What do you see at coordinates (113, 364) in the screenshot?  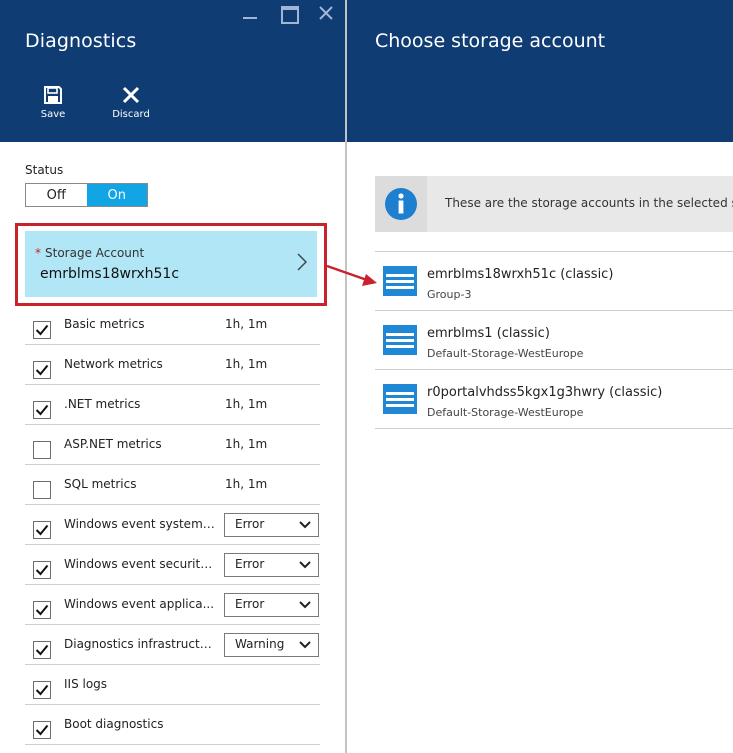 I see `metric-name: Network metrics` at bounding box center [113, 364].